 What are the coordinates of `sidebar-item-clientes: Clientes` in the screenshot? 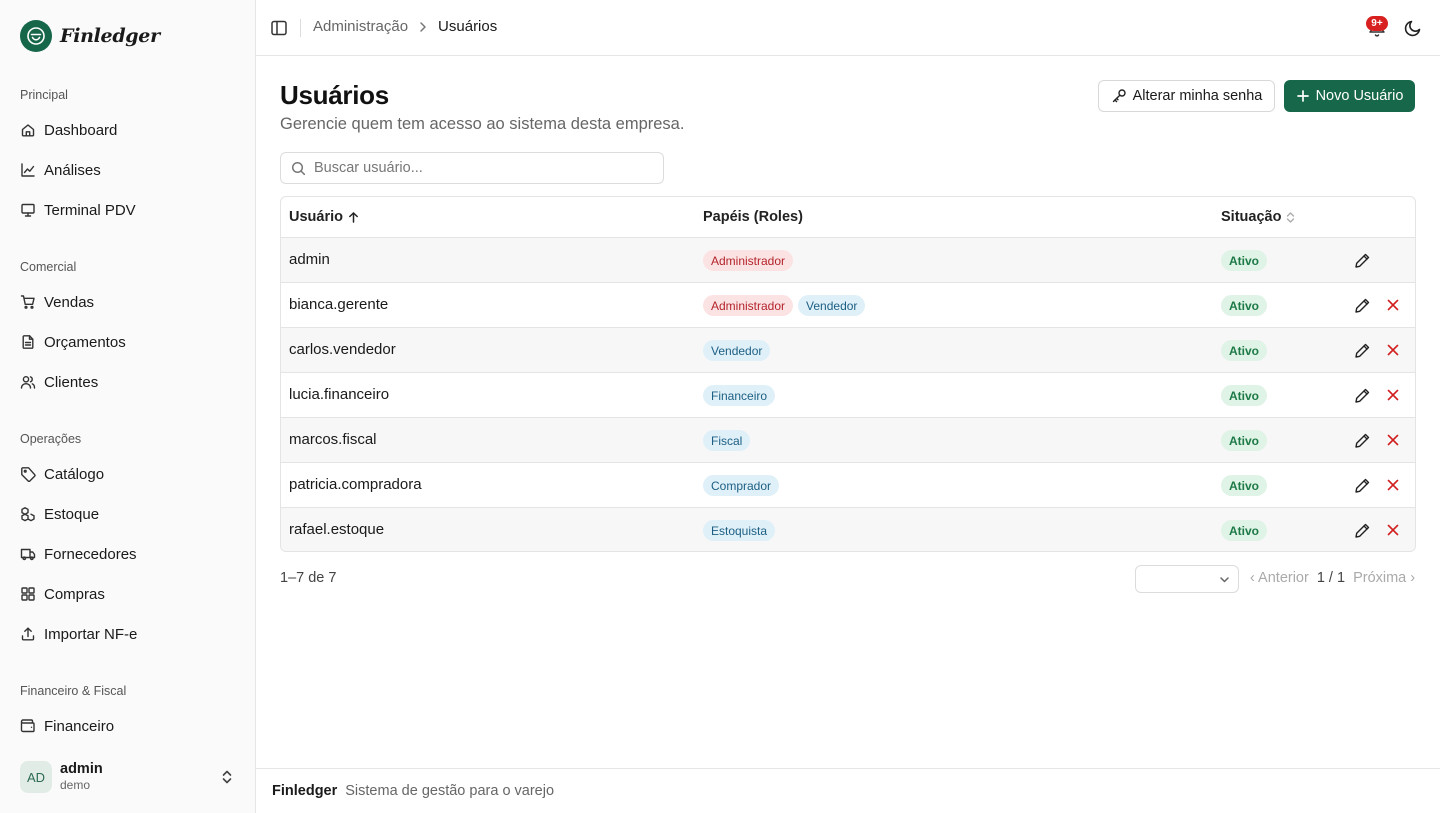 It's located at (128, 382).